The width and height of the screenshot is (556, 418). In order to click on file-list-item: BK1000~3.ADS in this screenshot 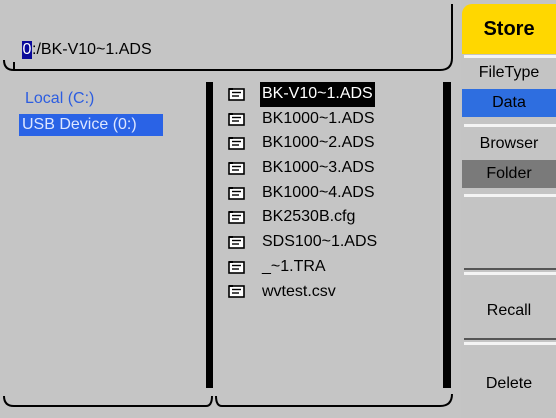, I will do `click(303, 168)`.